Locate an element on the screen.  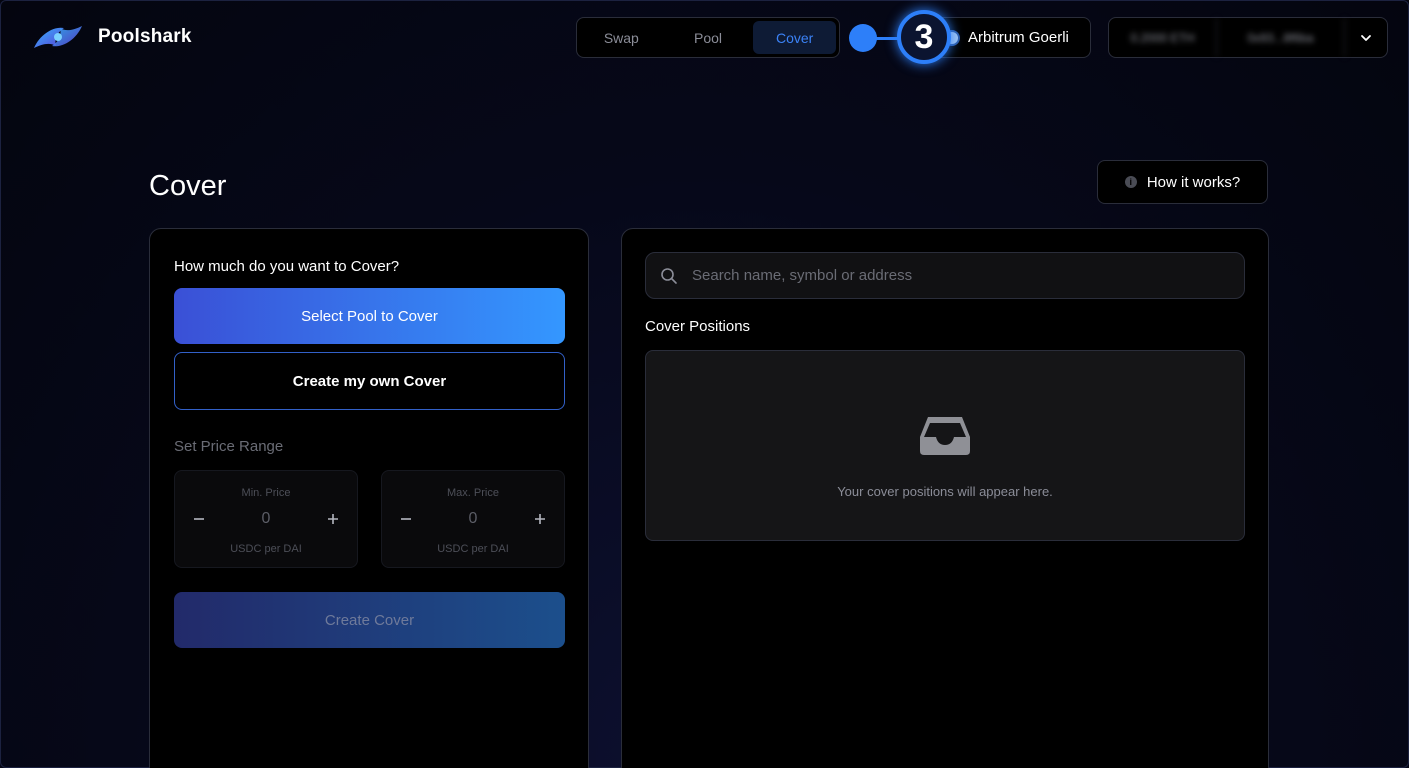
wallet-address: 0x93...8f6ba is located at coordinates (1281, 37).